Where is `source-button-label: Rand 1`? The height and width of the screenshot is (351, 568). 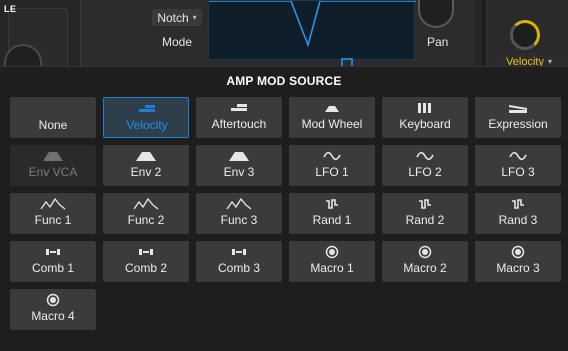
source-button-label: Rand 1 is located at coordinates (332, 220).